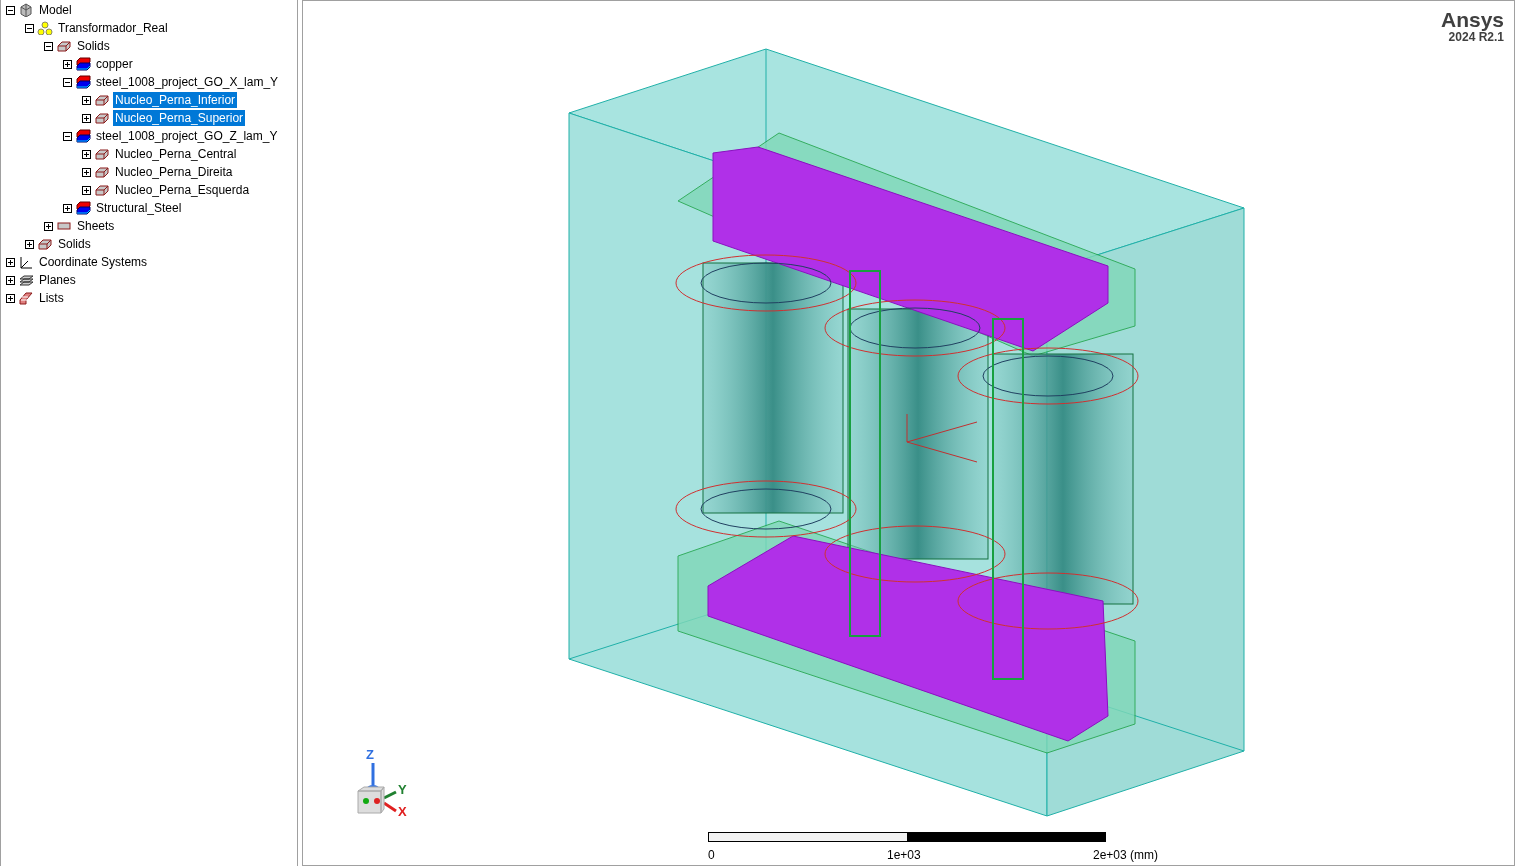 Image resolution: width=1515 pixels, height=867 pixels. Describe the element at coordinates (711, 855) in the screenshot. I see `scale-label: 0` at that location.